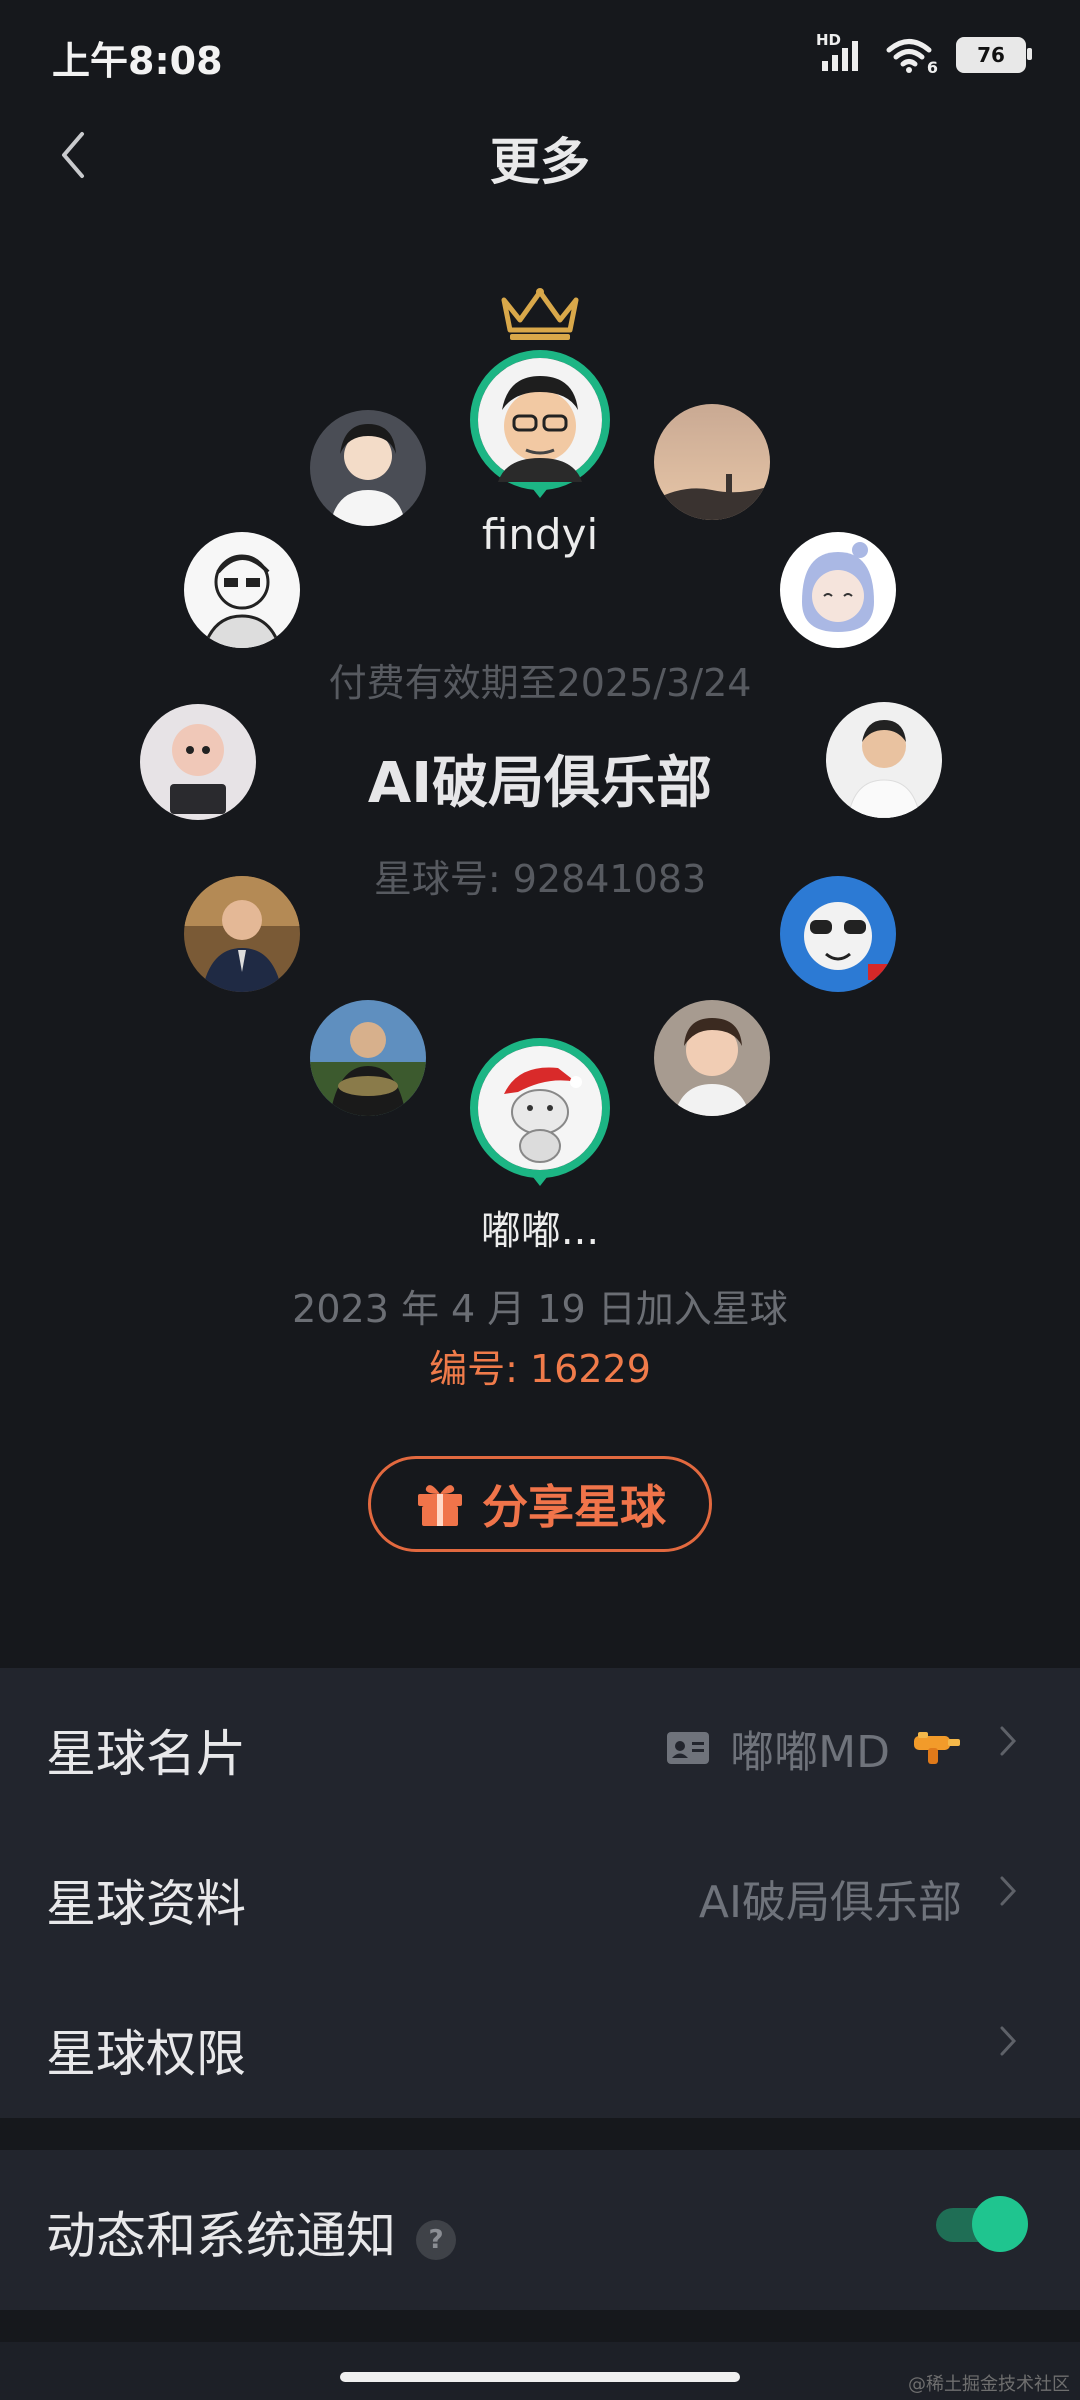 The image size is (1080, 2400). What do you see at coordinates (540, 534) in the screenshot?
I see `owner-name: findyi` at bounding box center [540, 534].